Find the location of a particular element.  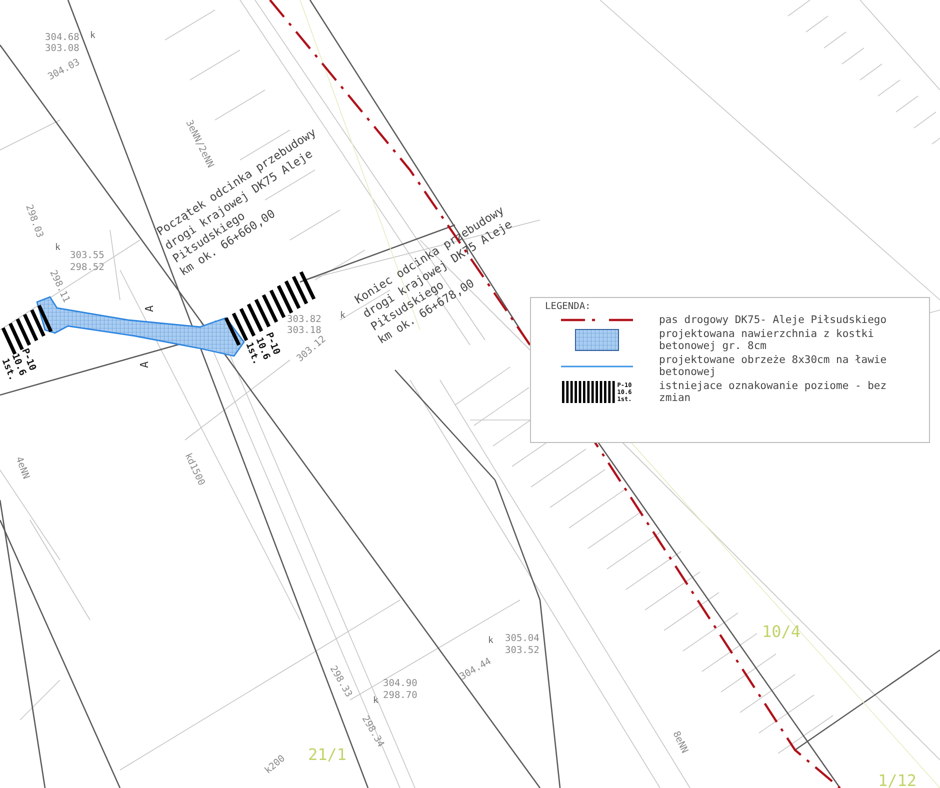

elevation-label: 304.90 is located at coordinates (400, 683).